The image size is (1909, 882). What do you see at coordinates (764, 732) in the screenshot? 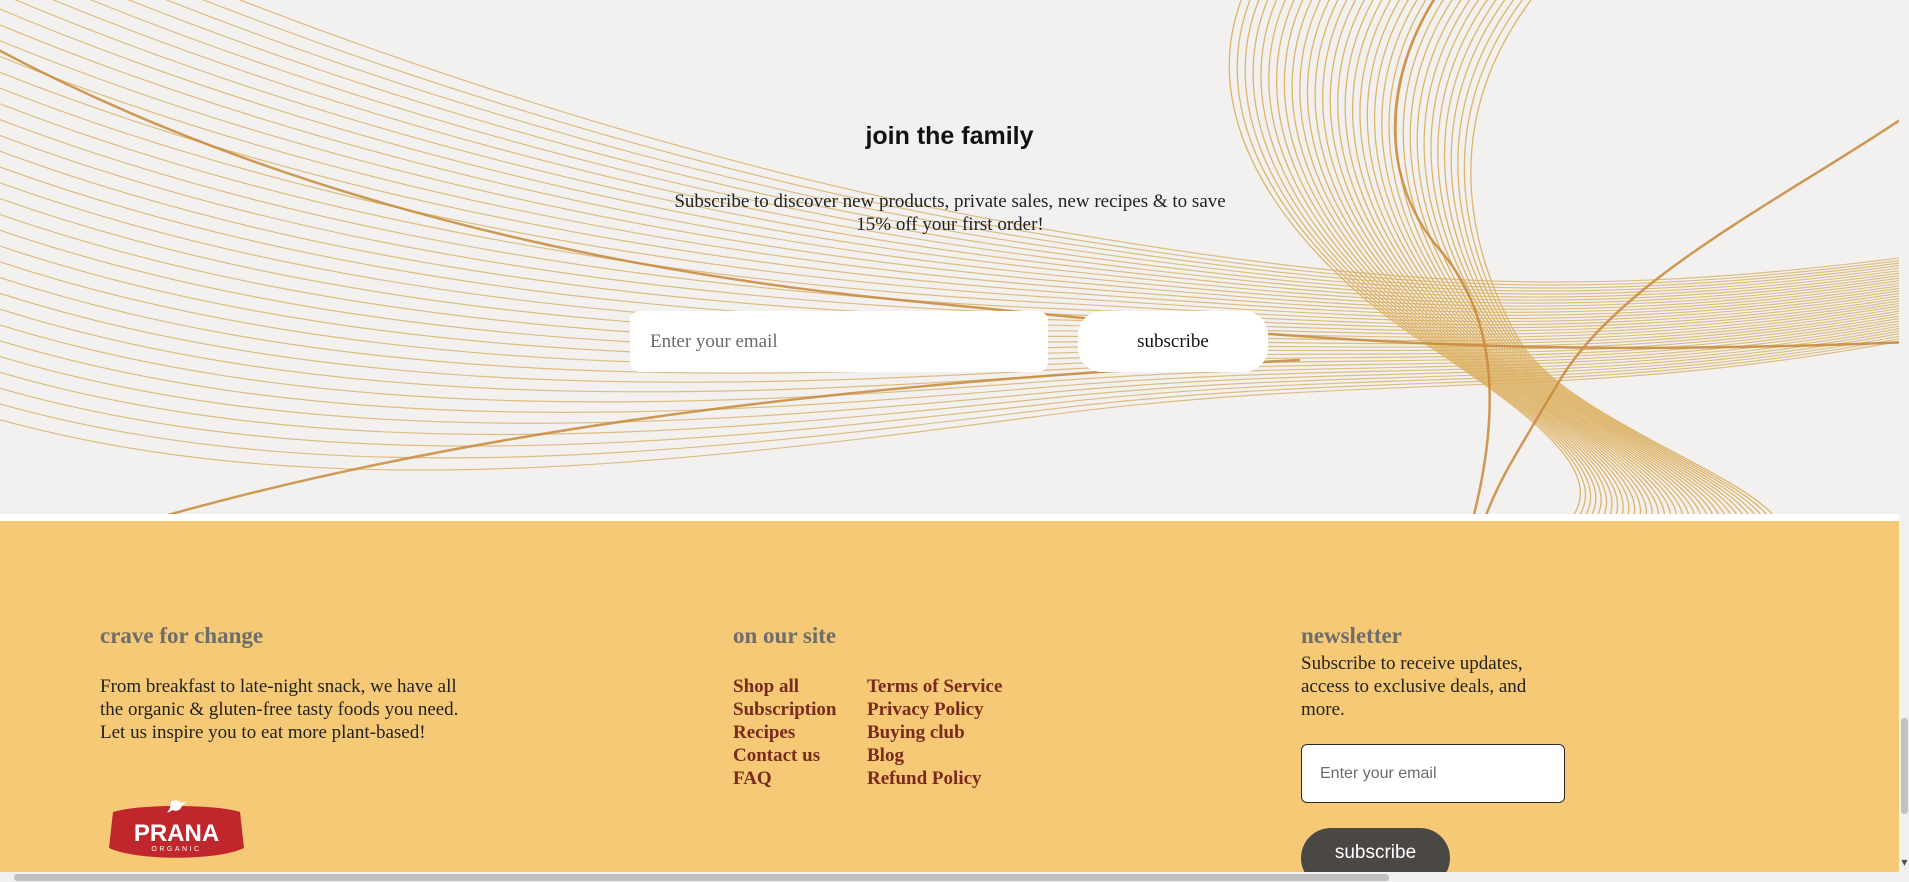
I see `link-recipes: Recipes` at bounding box center [764, 732].